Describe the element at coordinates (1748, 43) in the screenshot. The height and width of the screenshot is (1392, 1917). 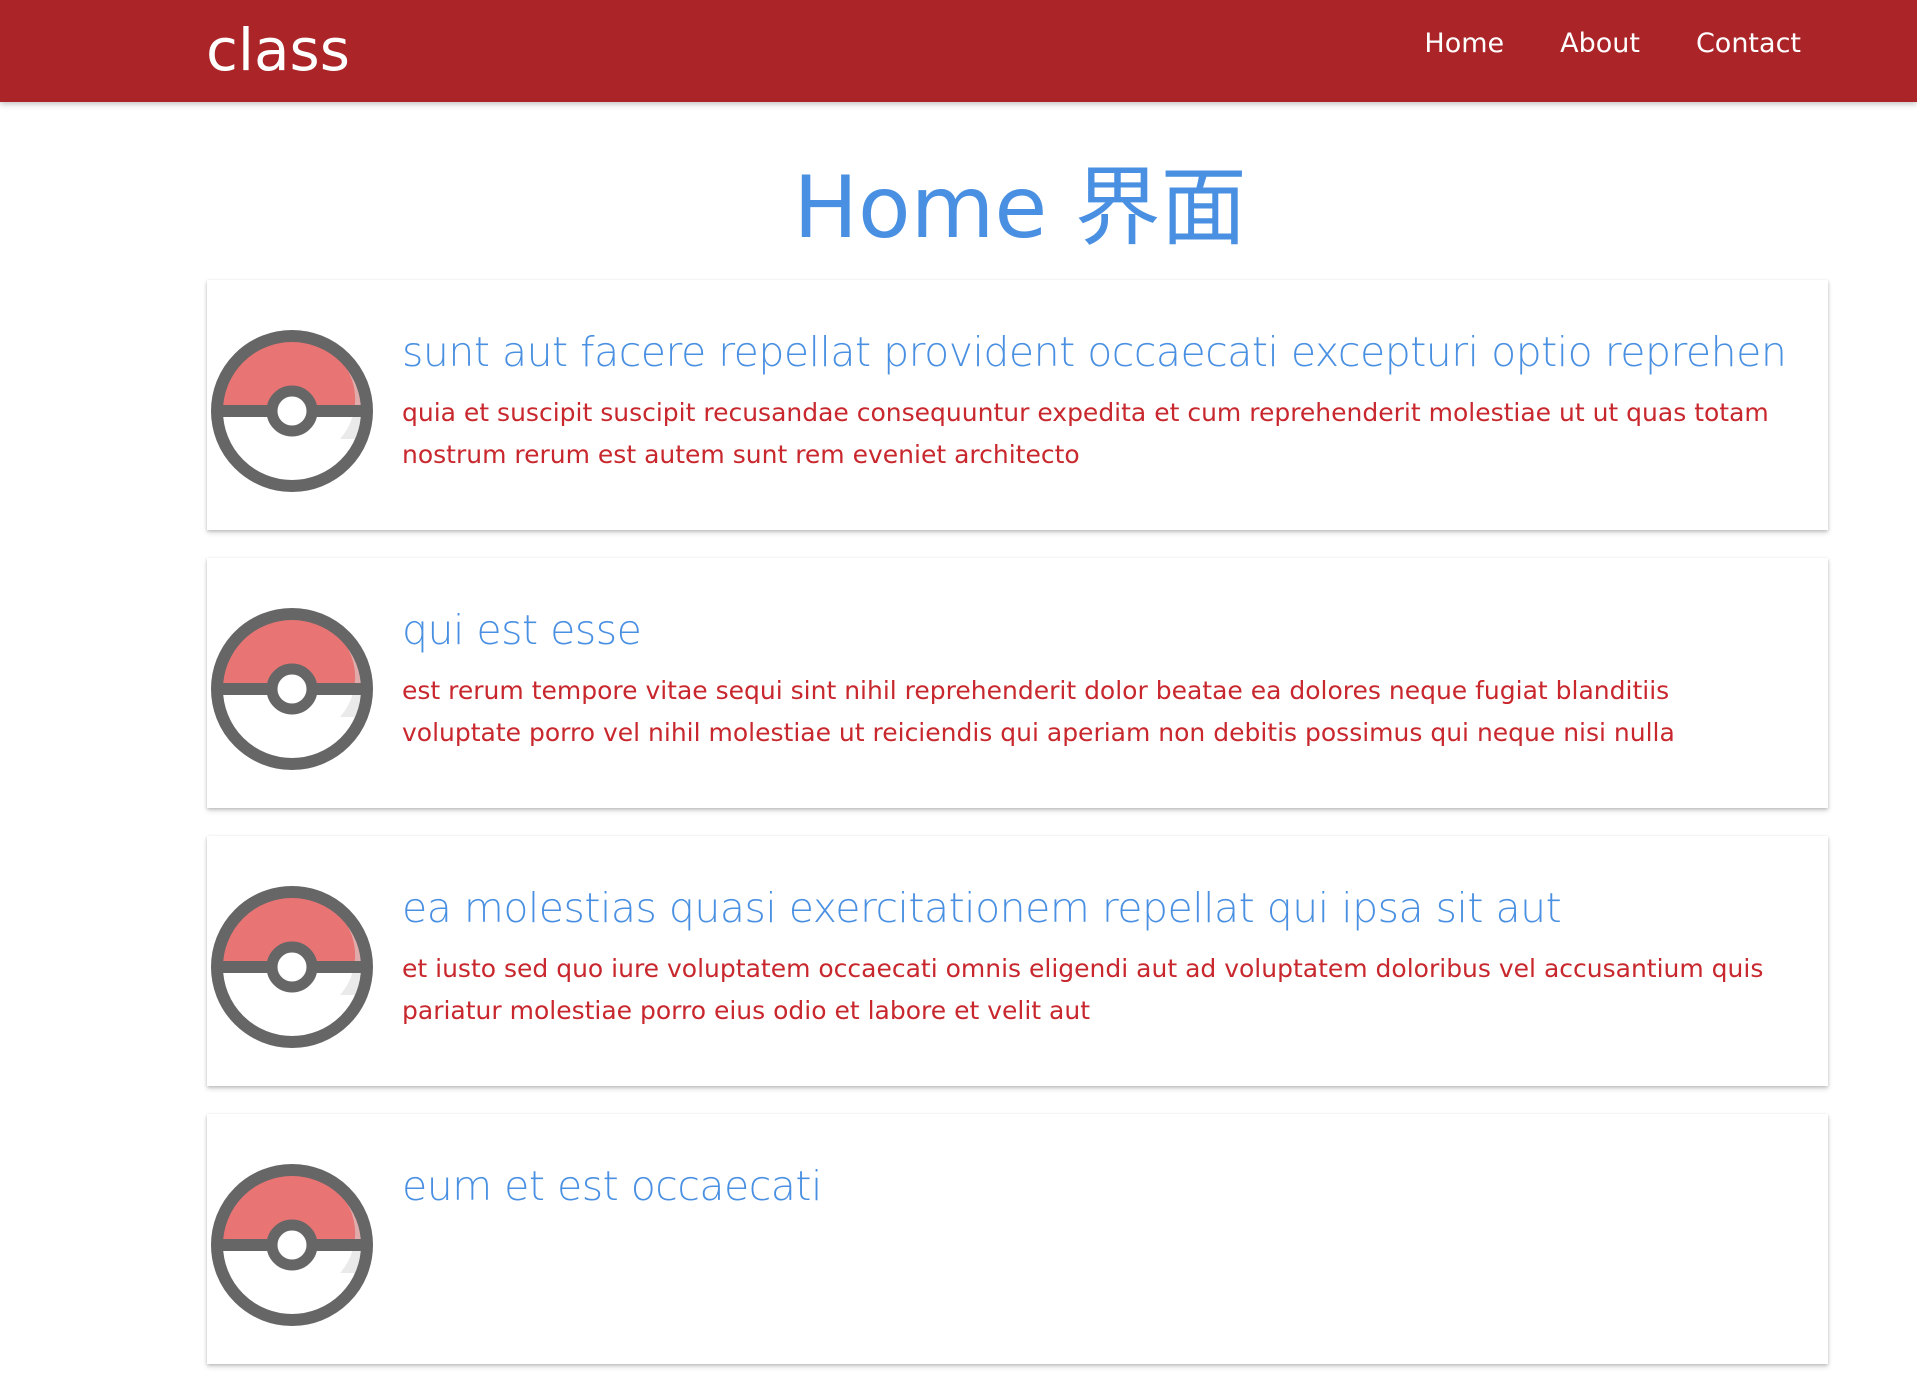
I see `nav-link-contact: Contact` at that location.